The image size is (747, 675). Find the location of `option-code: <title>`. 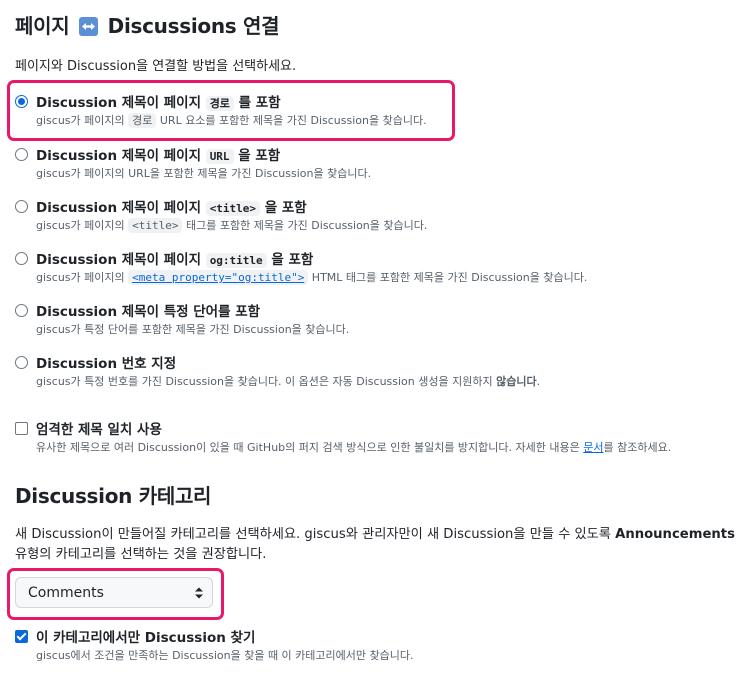

option-code: <title> is located at coordinates (233, 208).